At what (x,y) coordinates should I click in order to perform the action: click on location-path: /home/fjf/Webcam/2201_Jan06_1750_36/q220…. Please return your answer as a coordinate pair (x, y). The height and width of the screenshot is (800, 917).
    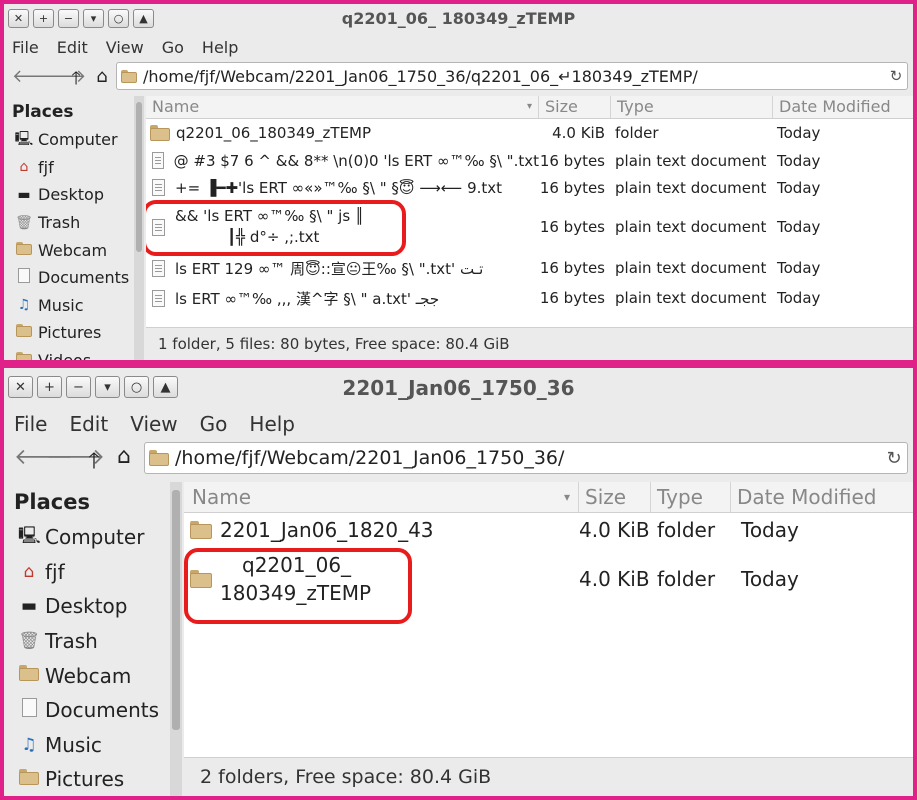
    Looking at the image, I should click on (514, 76).